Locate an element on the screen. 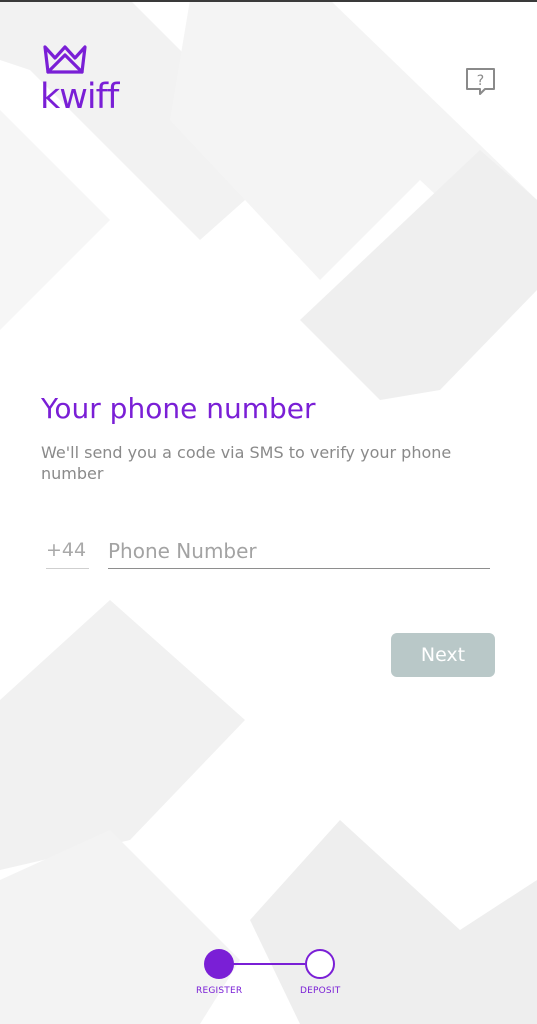 The image size is (537, 1024). page-title: Your phone number is located at coordinates (178, 408).